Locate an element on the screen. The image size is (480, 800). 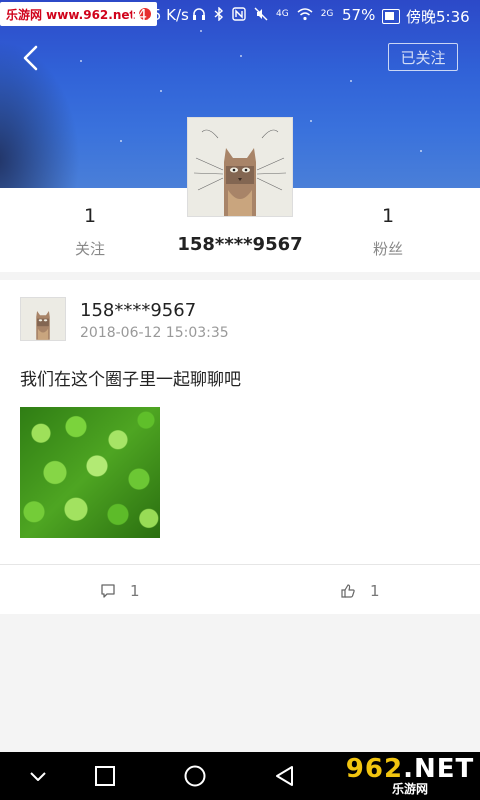
status-icons: 4G 2G is located at coordinates (263, 15).